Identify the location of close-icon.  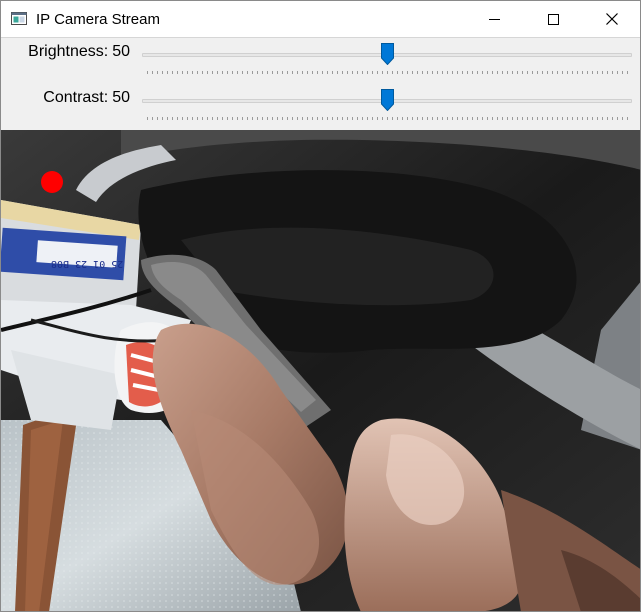
(612, 19).